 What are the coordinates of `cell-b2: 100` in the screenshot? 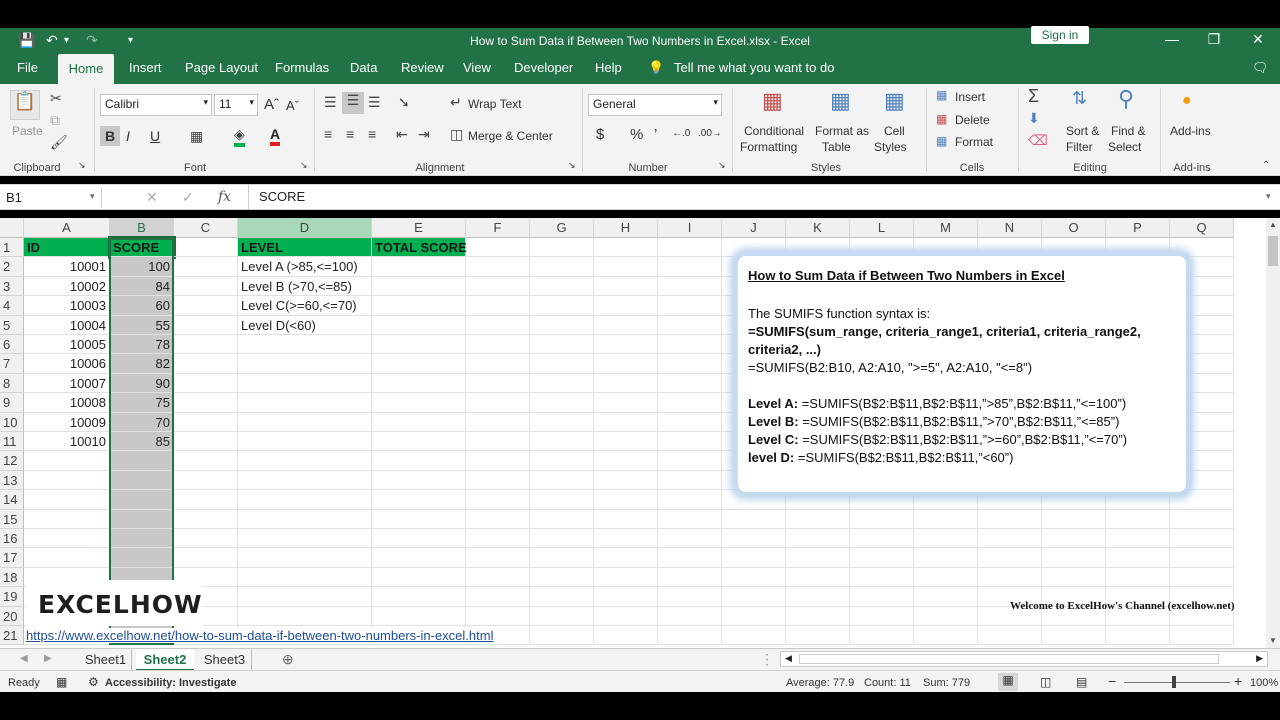 It's located at (142, 267).